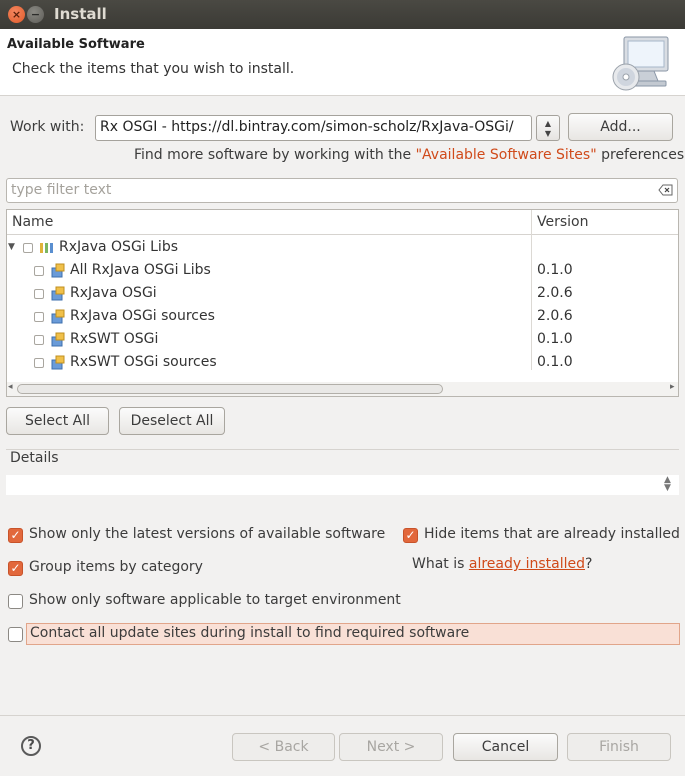  Describe the element at coordinates (57, 421) in the screenshot. I see `select-all-button: Select All` at that location.